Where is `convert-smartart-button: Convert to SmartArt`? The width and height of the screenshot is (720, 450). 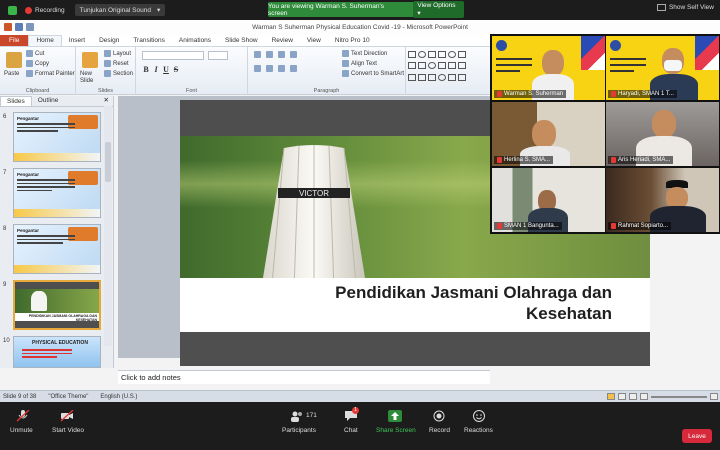 convert-smartart-button: Convert to SmartArt is located at coordinates (373, 73).